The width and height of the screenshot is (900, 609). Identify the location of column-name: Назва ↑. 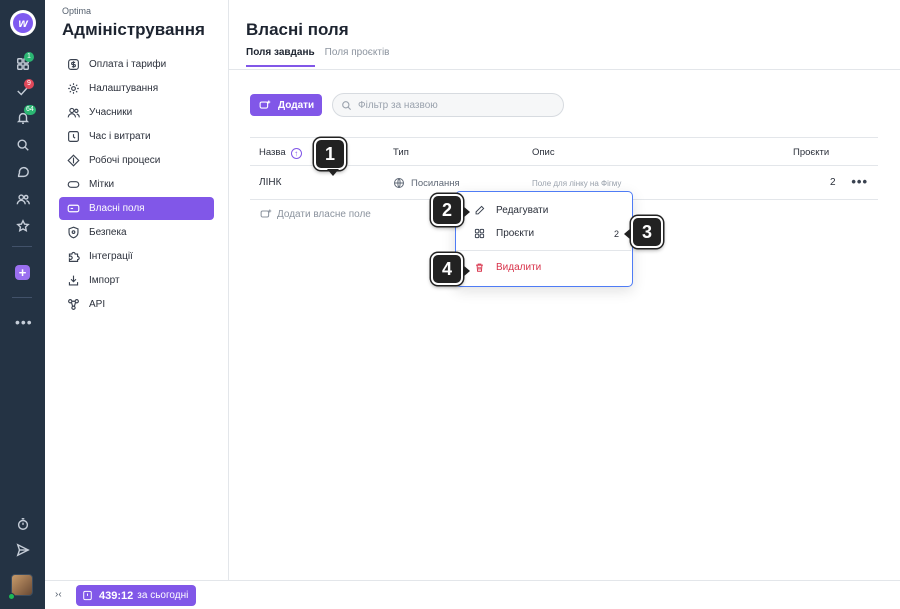
(280, 153).